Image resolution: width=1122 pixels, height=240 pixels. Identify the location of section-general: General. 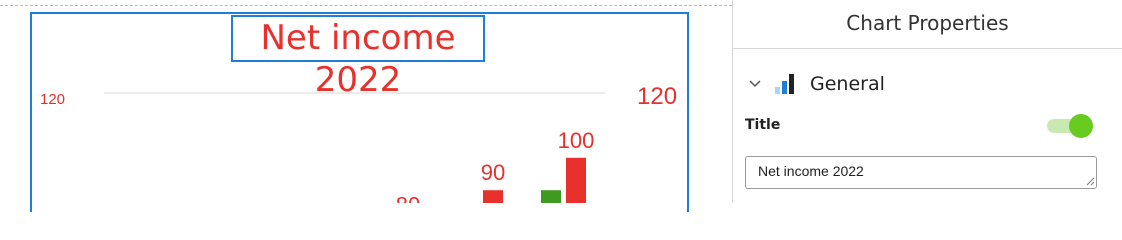
(816, 84).